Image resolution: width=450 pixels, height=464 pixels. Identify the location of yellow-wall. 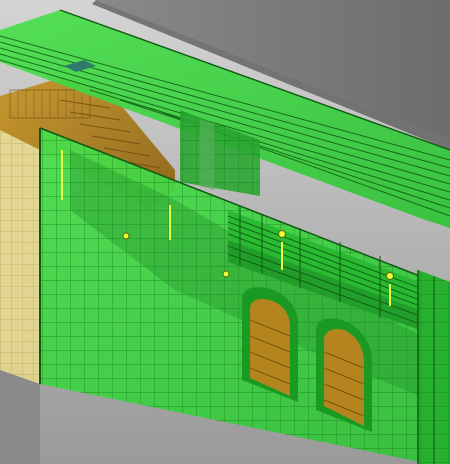
(20, 247).